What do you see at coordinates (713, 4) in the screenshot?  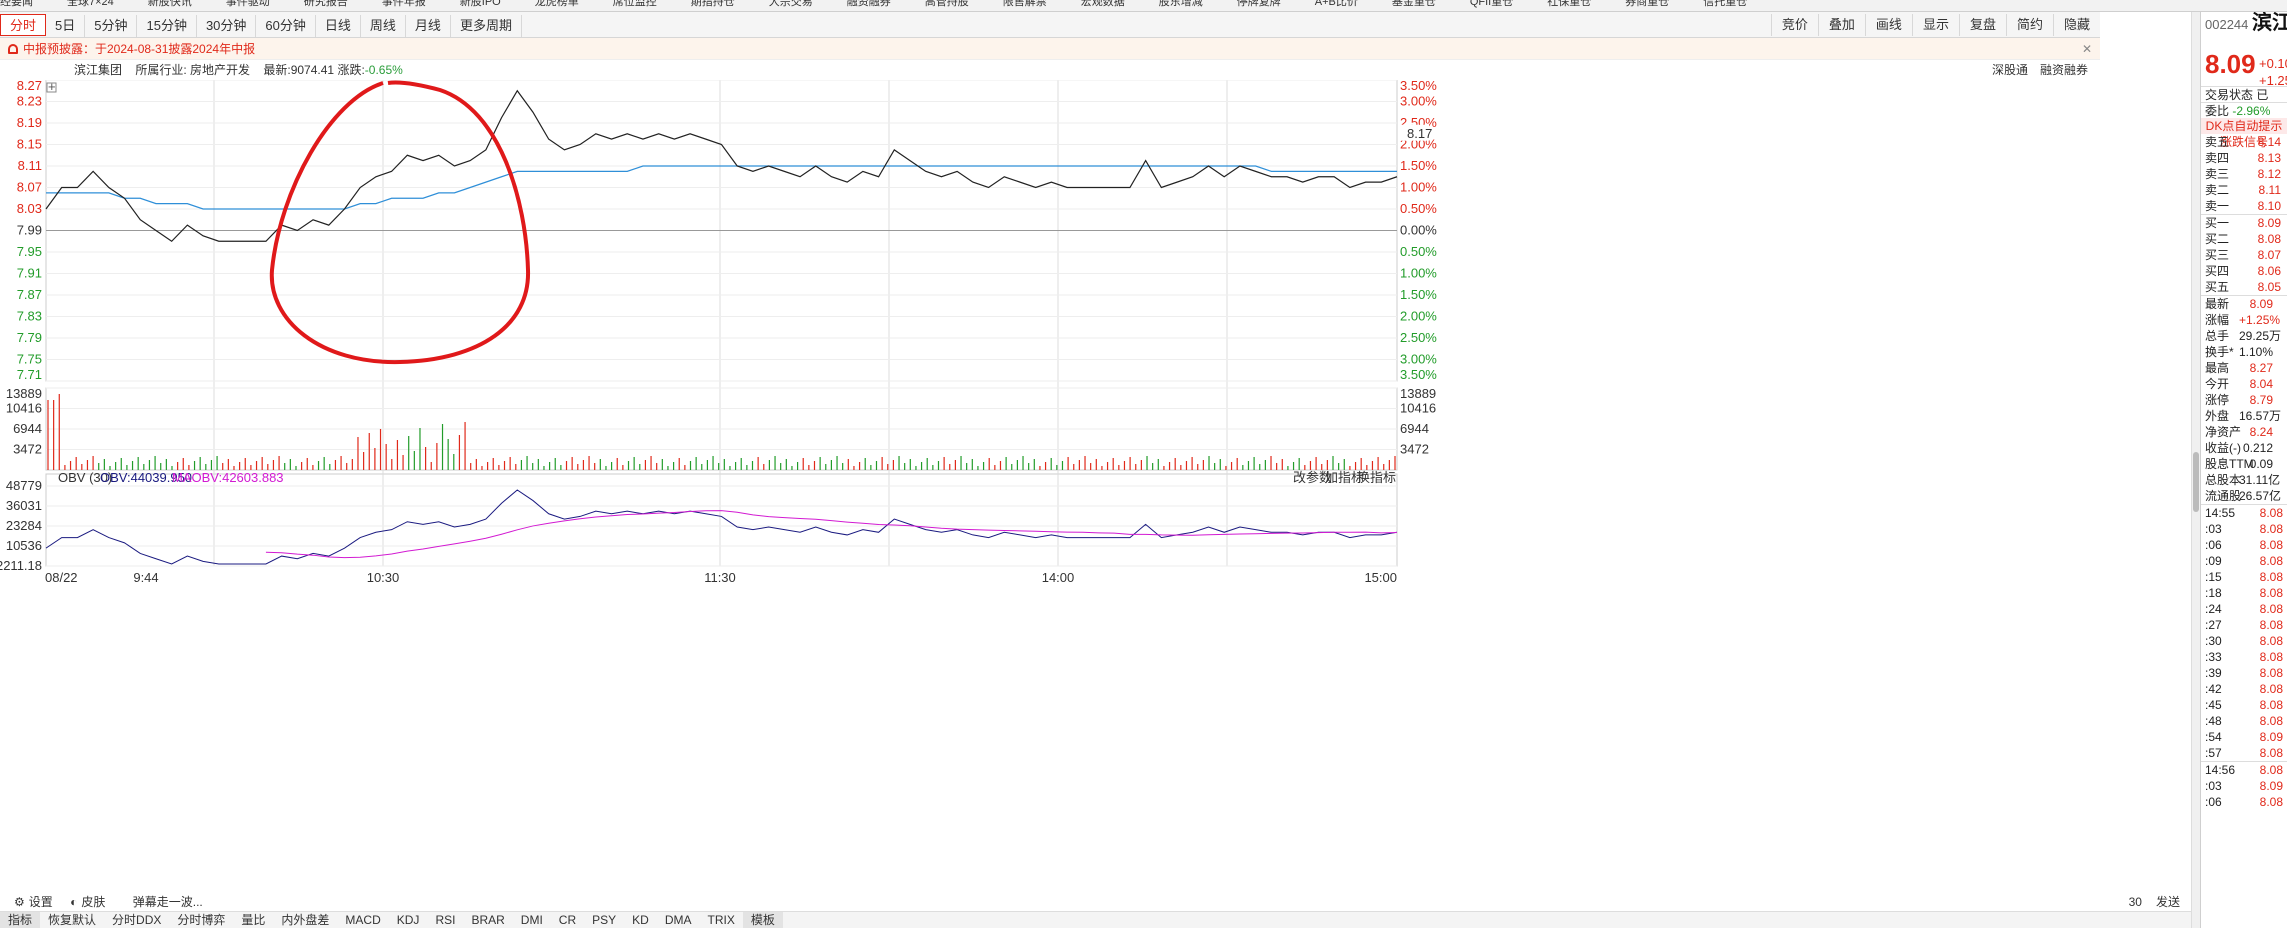 I see `topnav-item: 期指持仓` at bounding box center [713, 4].